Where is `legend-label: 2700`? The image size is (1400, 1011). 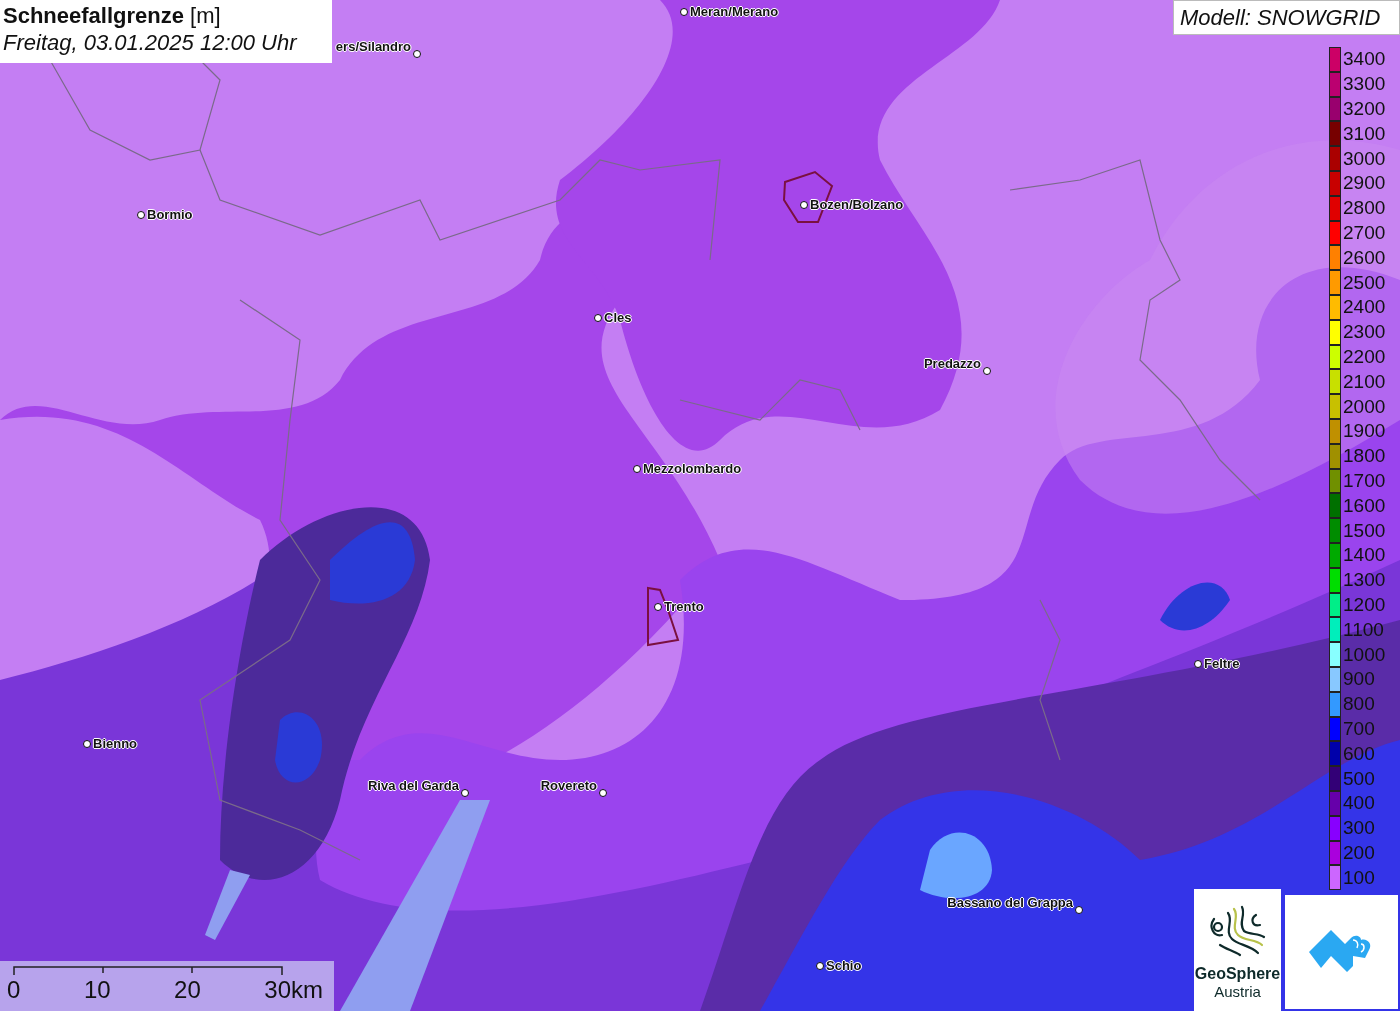 legend-label: 2700 is located at coordinates (1364, 232).